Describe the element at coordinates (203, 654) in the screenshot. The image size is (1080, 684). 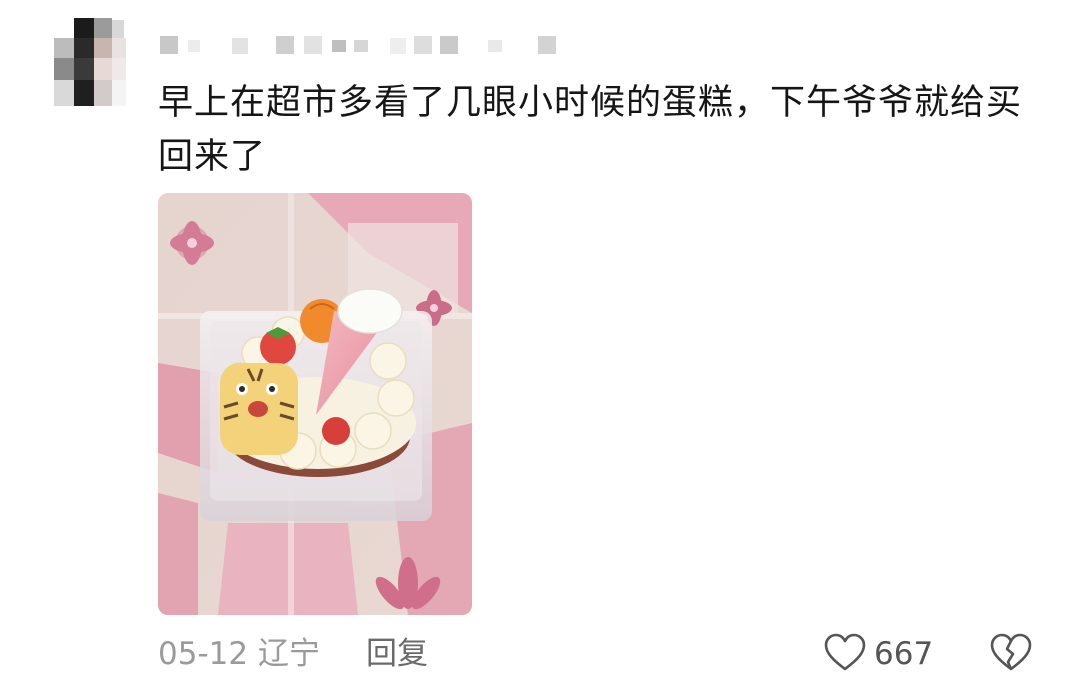
I see `comment-date: 05-12` at that location.